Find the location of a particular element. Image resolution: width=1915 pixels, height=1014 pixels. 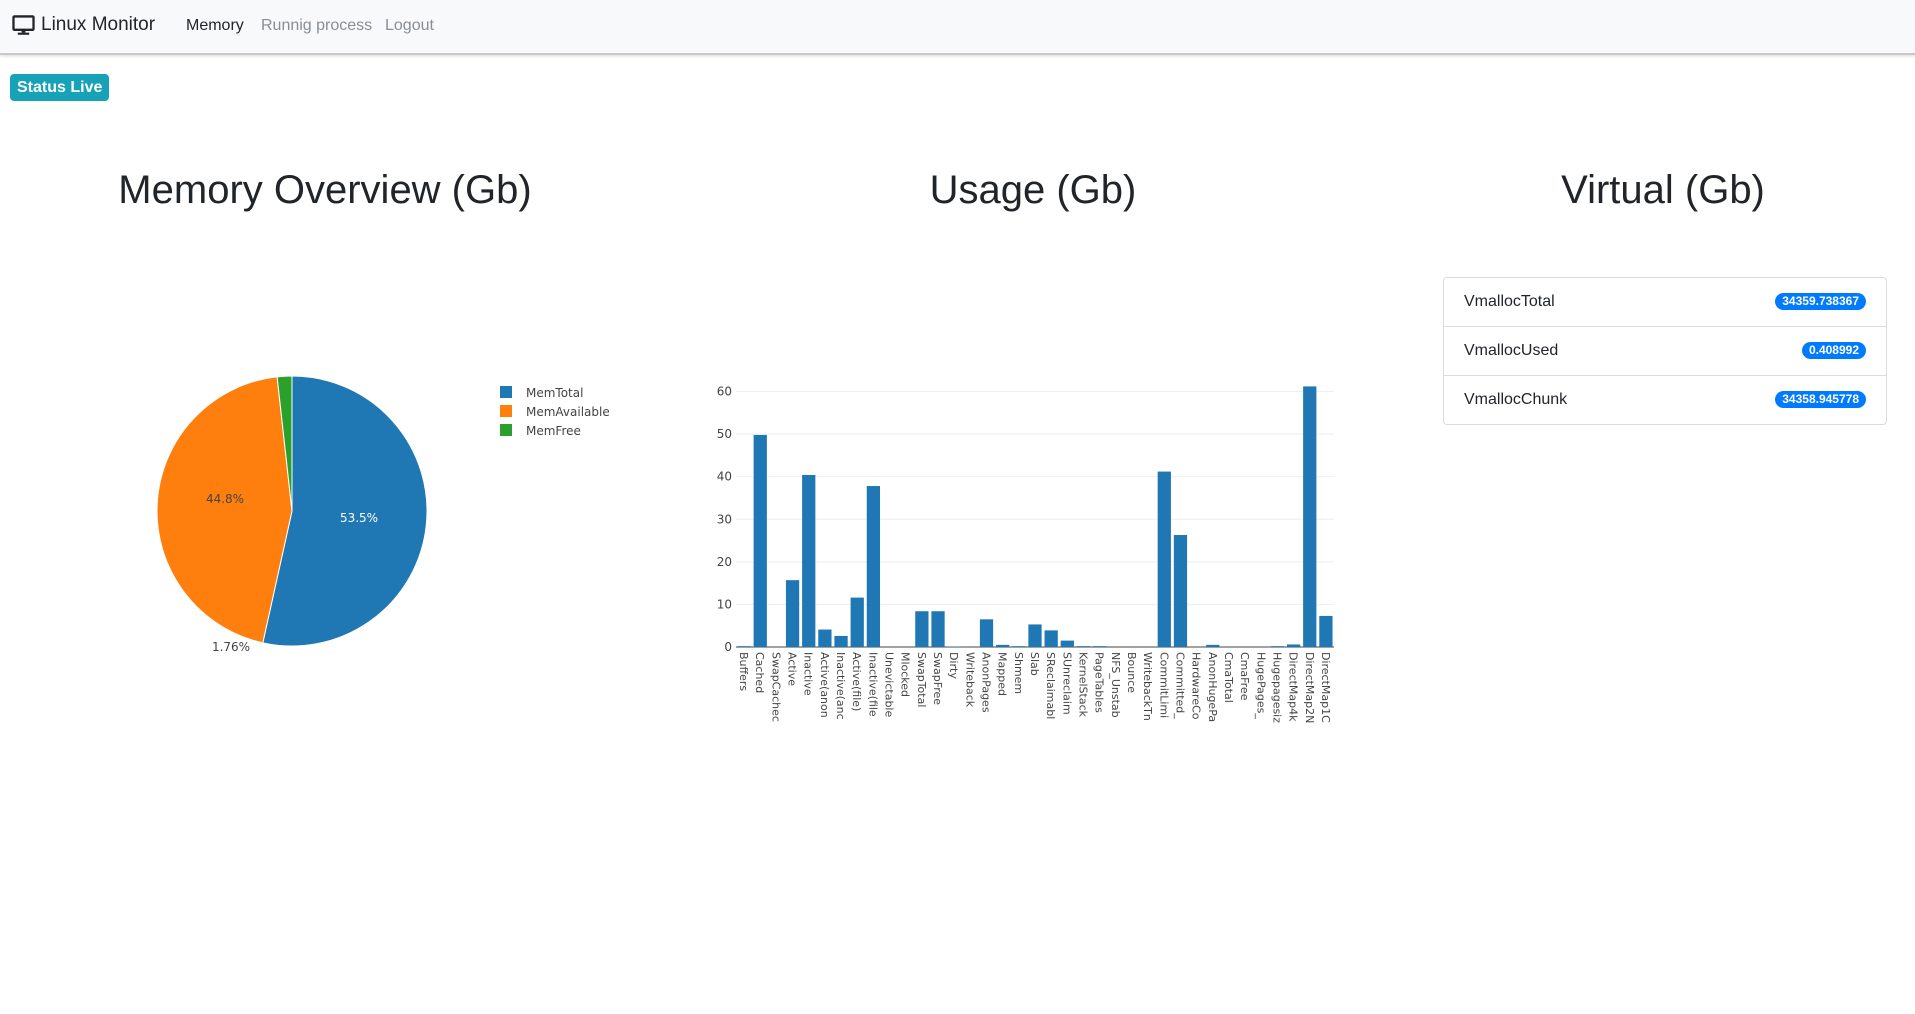

bar-buffers is located at coordinates (744, 646).